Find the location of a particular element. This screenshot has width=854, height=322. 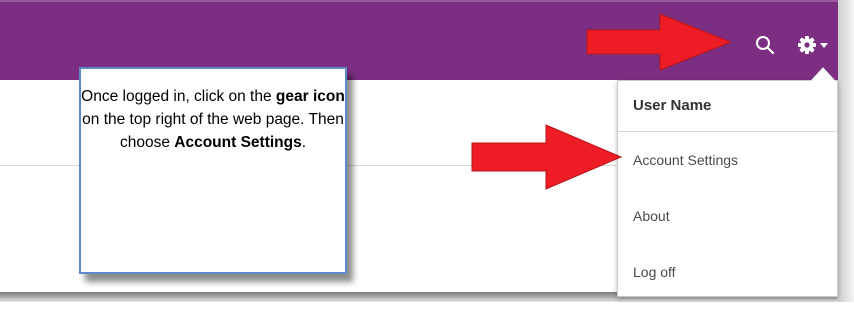

callout-bold-account-settings: Account Settings is located at coordinates (238, 142).